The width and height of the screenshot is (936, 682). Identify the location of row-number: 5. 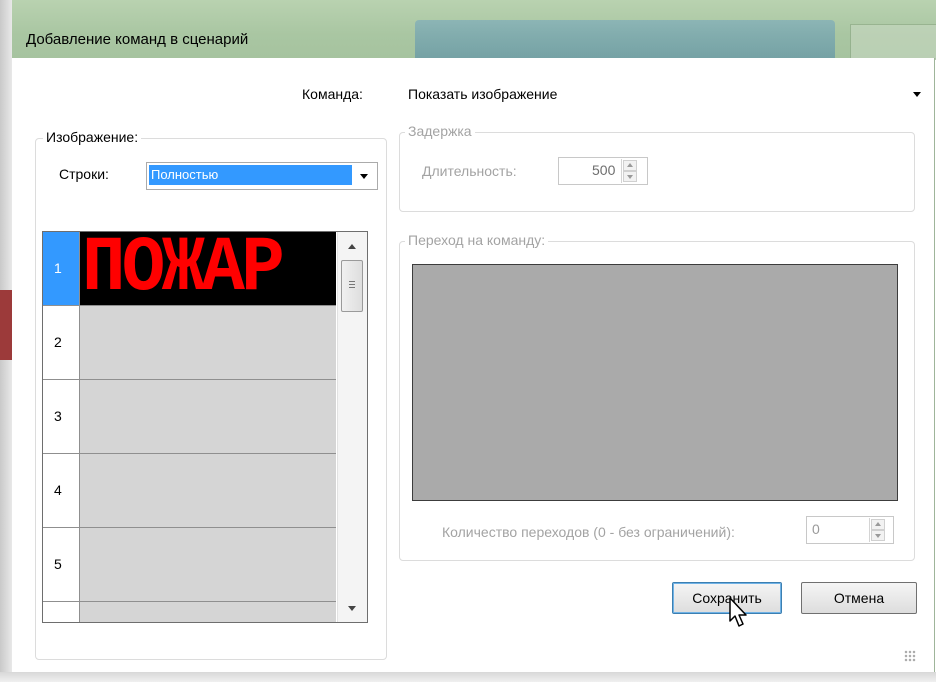
(61, 564).